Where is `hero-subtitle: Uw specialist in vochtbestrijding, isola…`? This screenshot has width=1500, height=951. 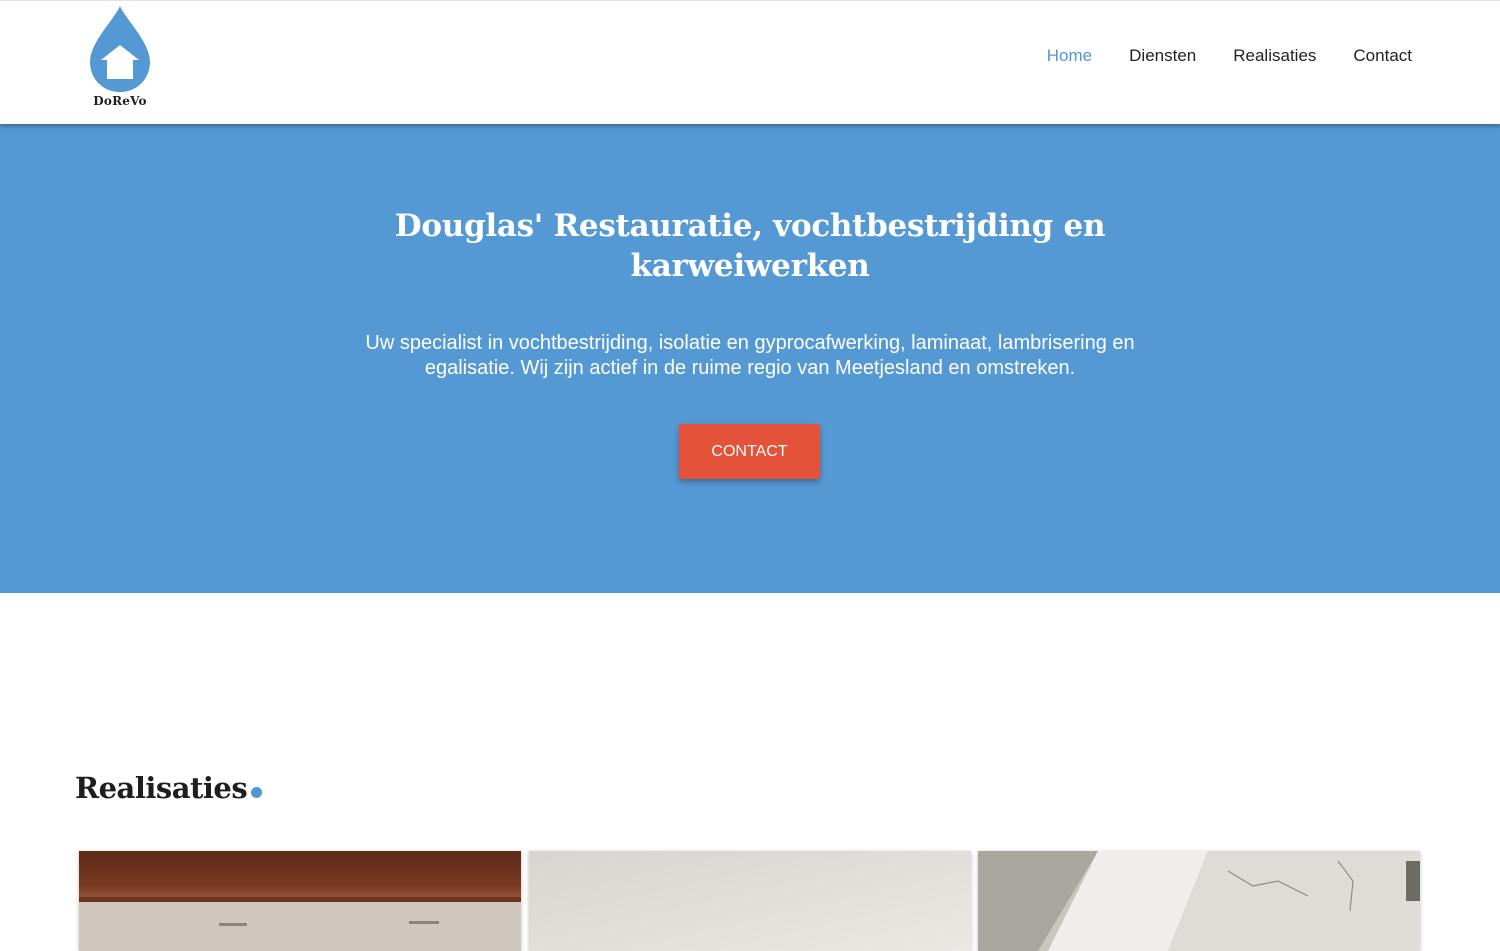 hero-subtitle: Uw specialist in vochtbestrijding, isola… is located at coordinates (750, 355).